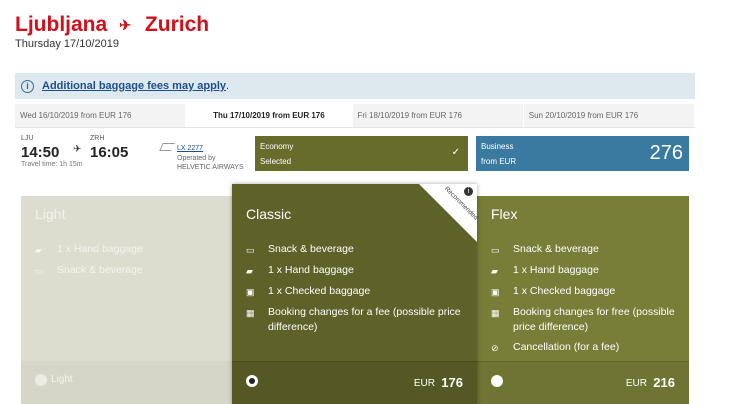 The height and width of the screenshot is (404, 736). Describe the element at coordinates (109, 152) in the screenshot. I see `arrival-time: 16:05` at that location.